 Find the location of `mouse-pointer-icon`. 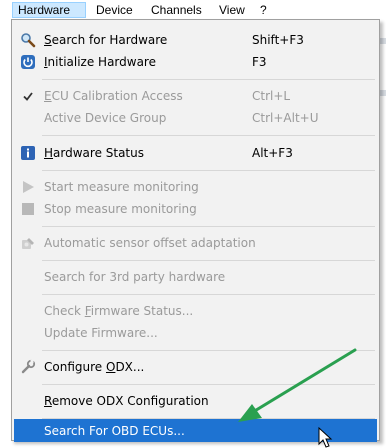

mouse-pointer-icon is located at coordinates (325, 437).